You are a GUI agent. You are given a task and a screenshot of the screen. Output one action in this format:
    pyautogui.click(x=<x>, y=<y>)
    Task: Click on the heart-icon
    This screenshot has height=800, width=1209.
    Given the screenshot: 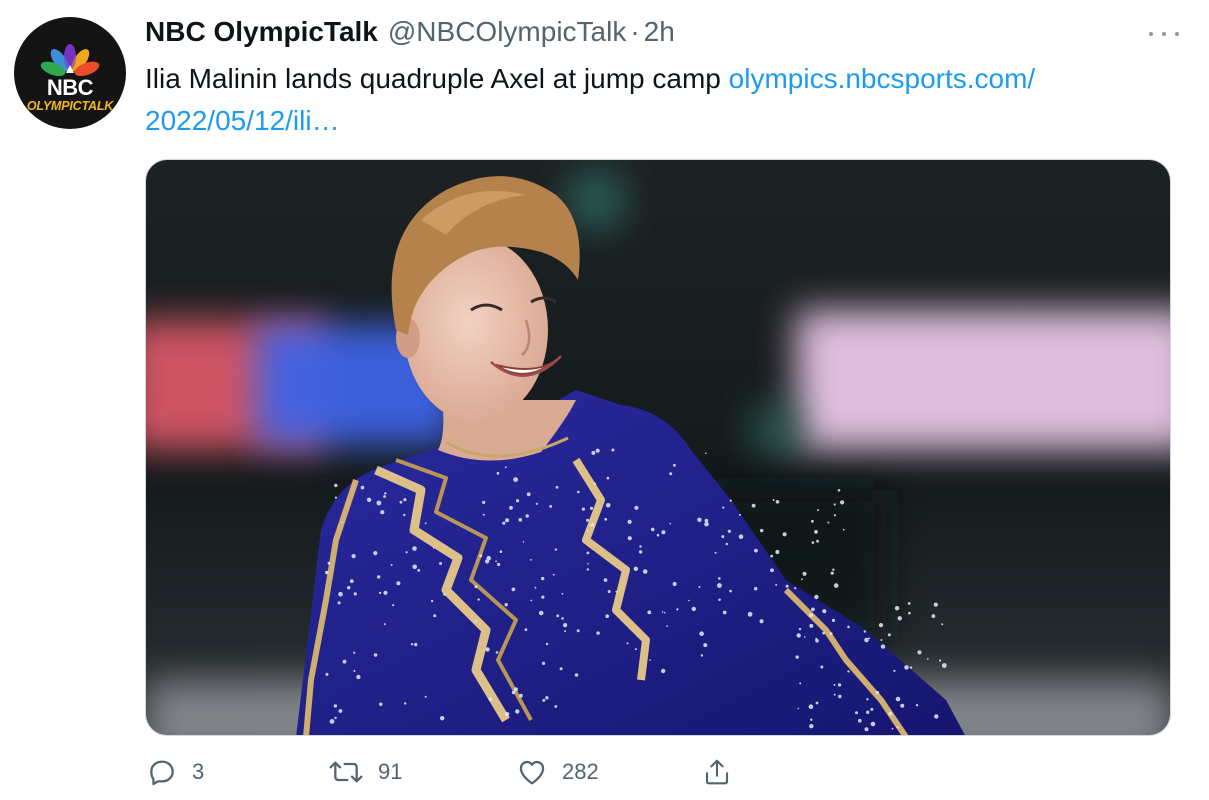 What is the action you would take?
    pyautogui.click(x=532, y=772)
    